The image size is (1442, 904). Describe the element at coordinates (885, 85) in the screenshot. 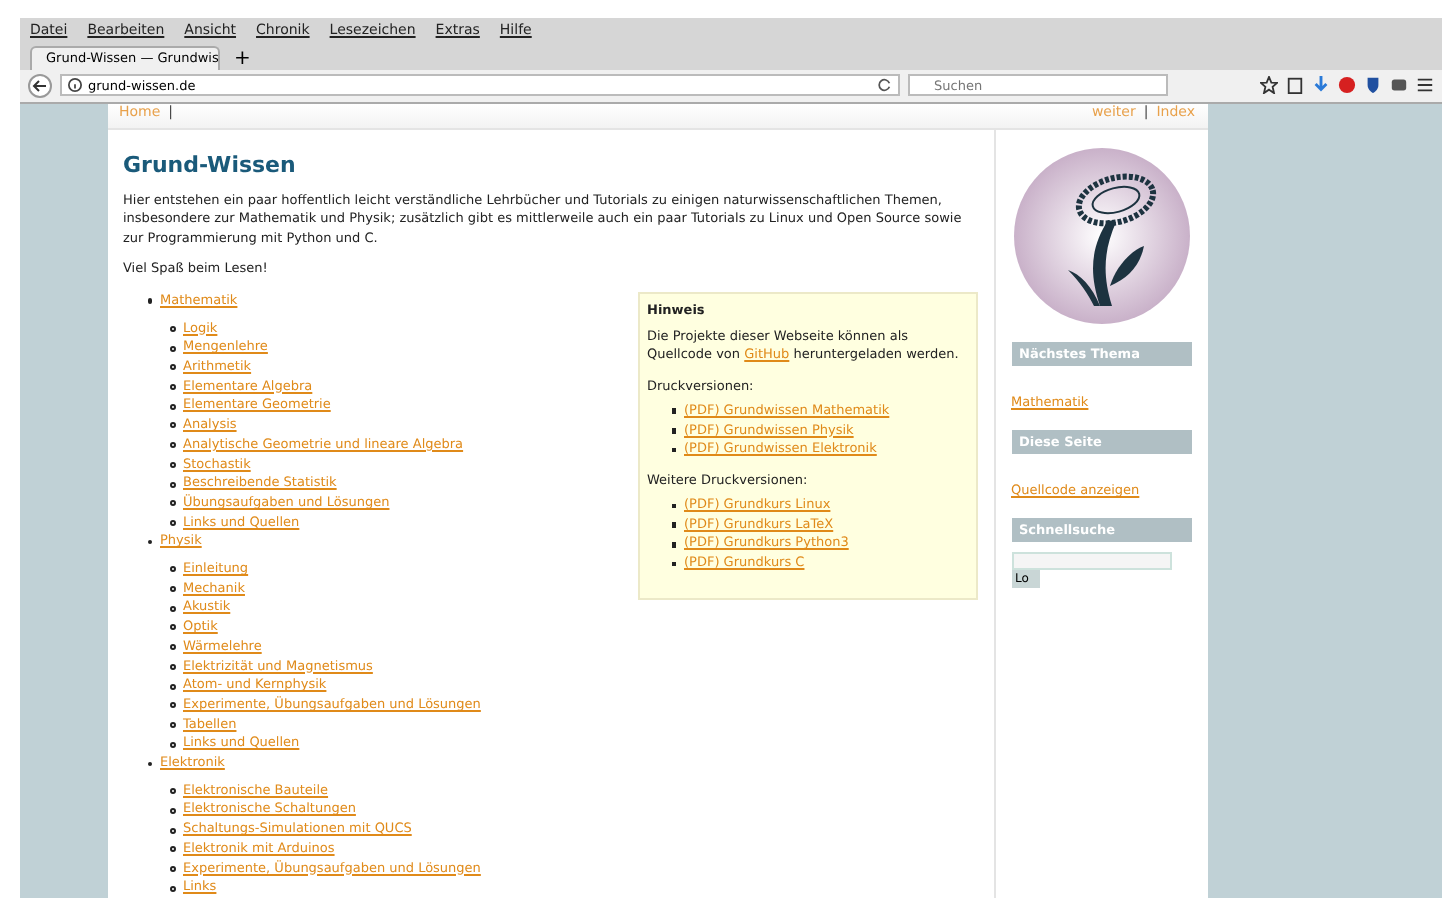

I see `reload-icon` at that location.